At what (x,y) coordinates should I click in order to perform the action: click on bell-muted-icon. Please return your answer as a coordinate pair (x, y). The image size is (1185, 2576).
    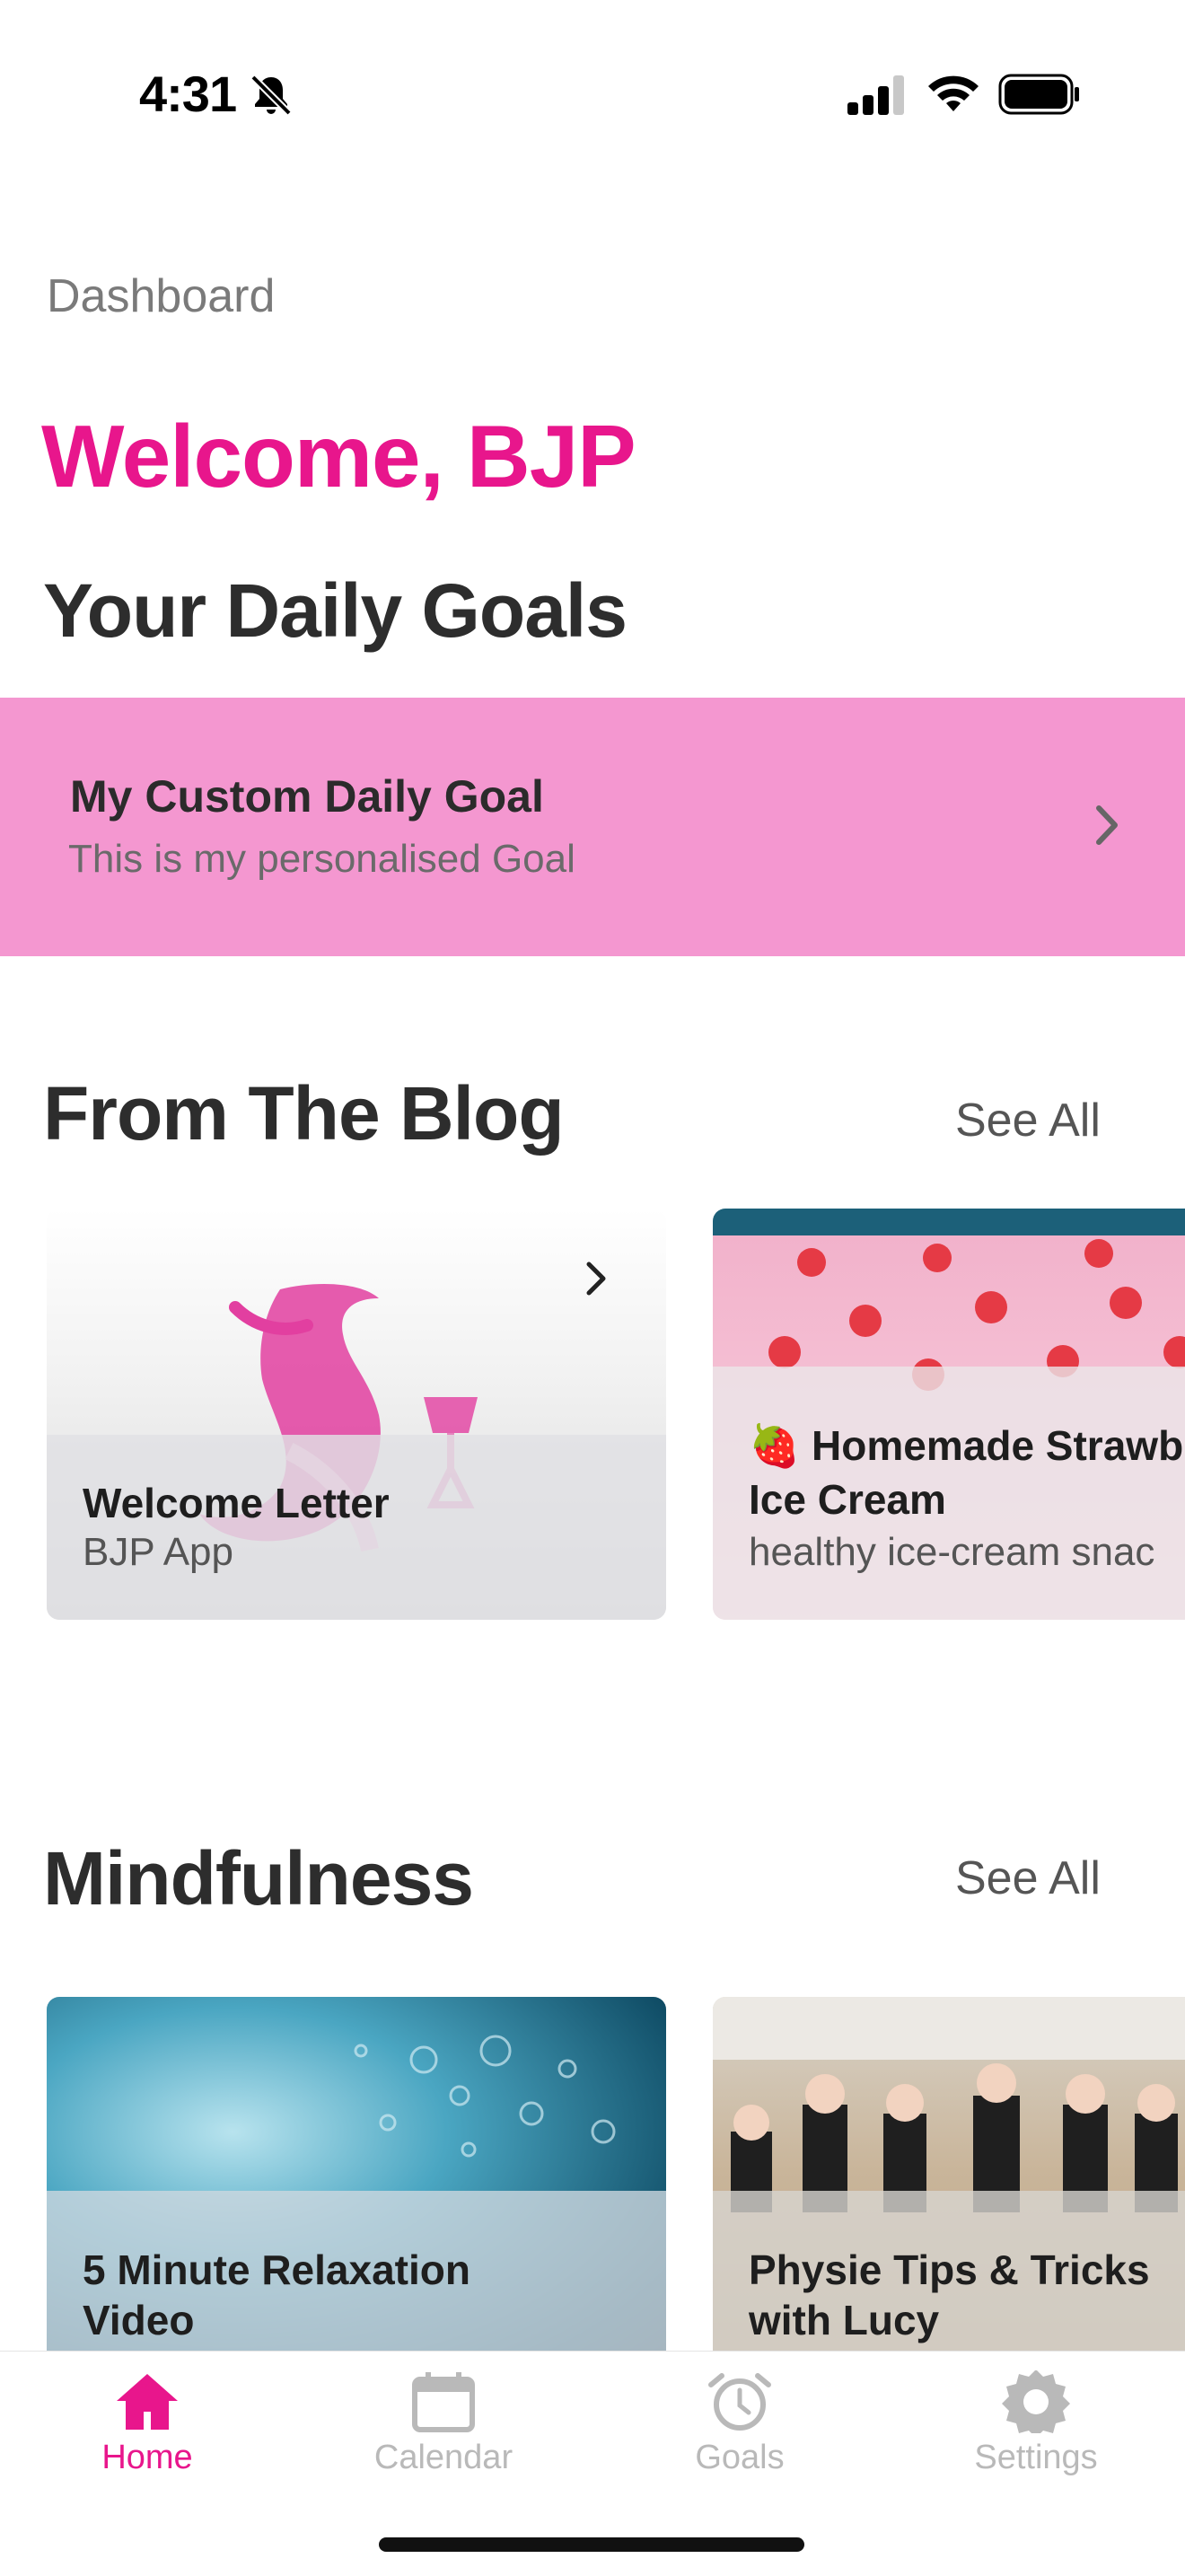
    Looking at the image, I should click on (271, 95).